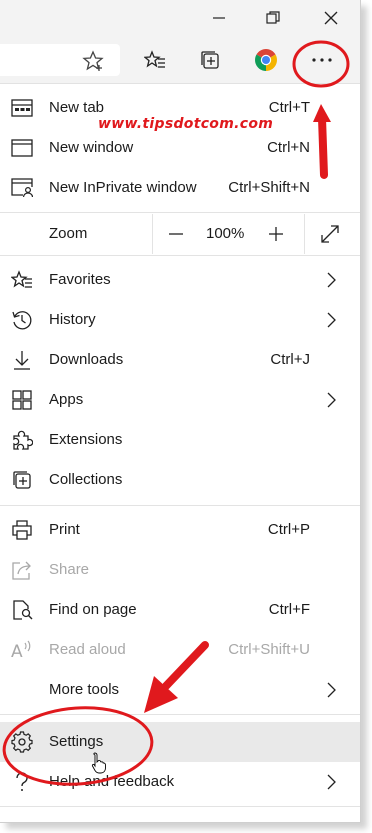  Describe the element at coordinates (77, 107) in the screenshot. I see `new-tab-label: New tab` at that location.